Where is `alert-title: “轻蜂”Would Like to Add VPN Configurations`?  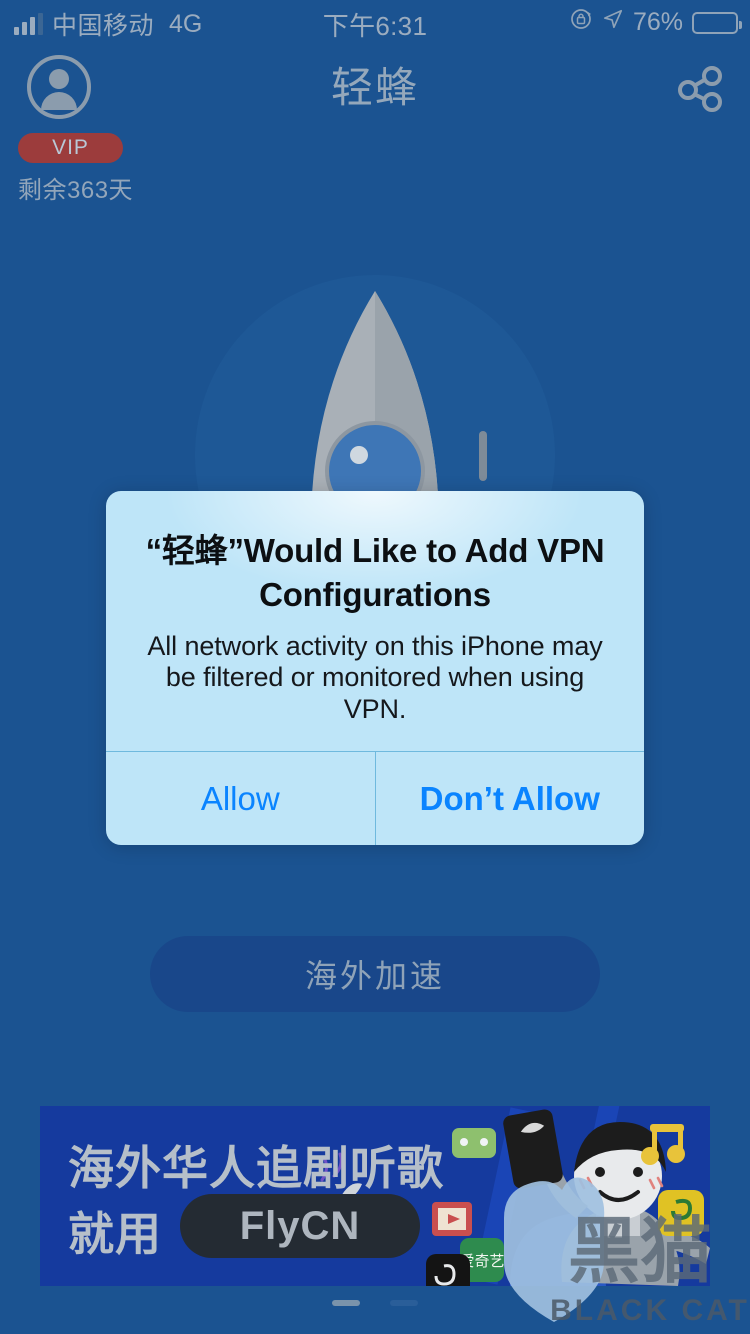
alert-title: “轻蜂”Would Like to Add VPN Configurations is located at coordinates (375, 572).